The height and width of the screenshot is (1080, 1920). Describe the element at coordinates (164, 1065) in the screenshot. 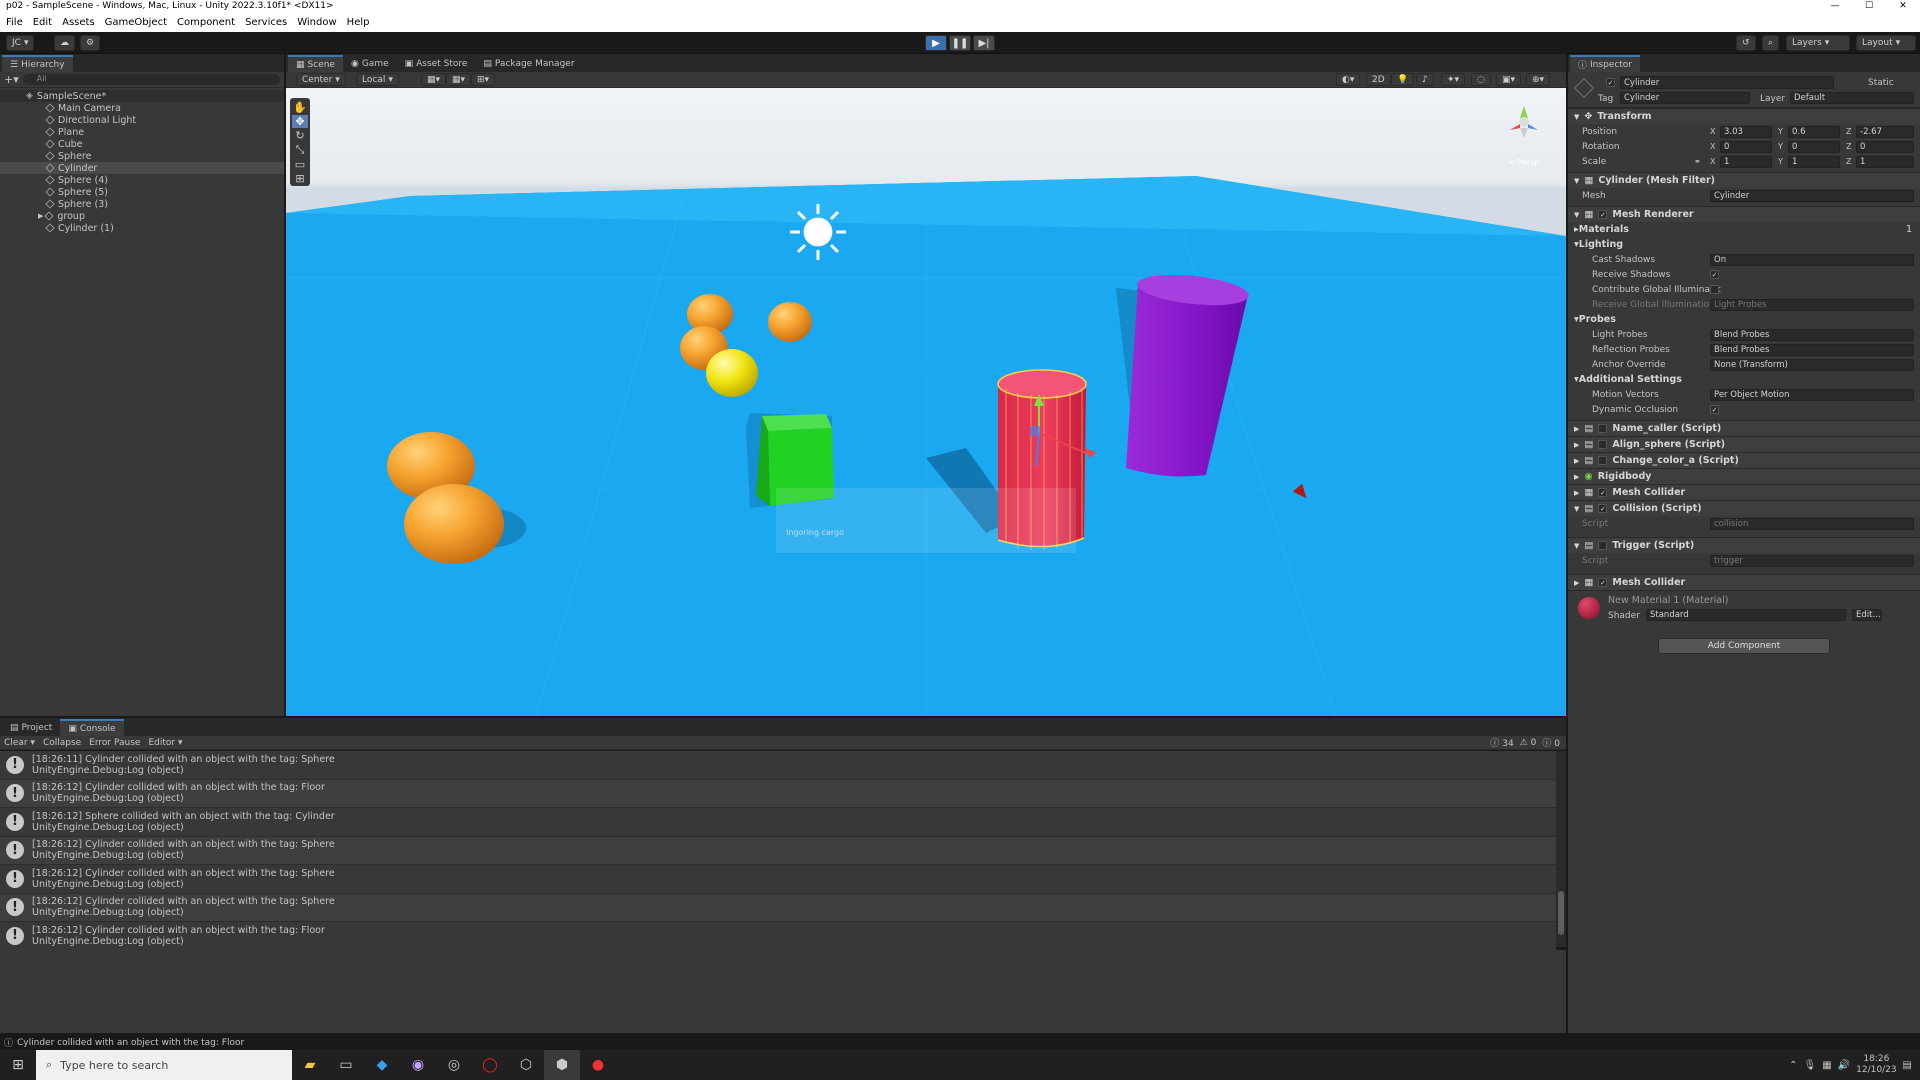

I see `taskbar-search-input: ⌕ Type here to search` at that location.